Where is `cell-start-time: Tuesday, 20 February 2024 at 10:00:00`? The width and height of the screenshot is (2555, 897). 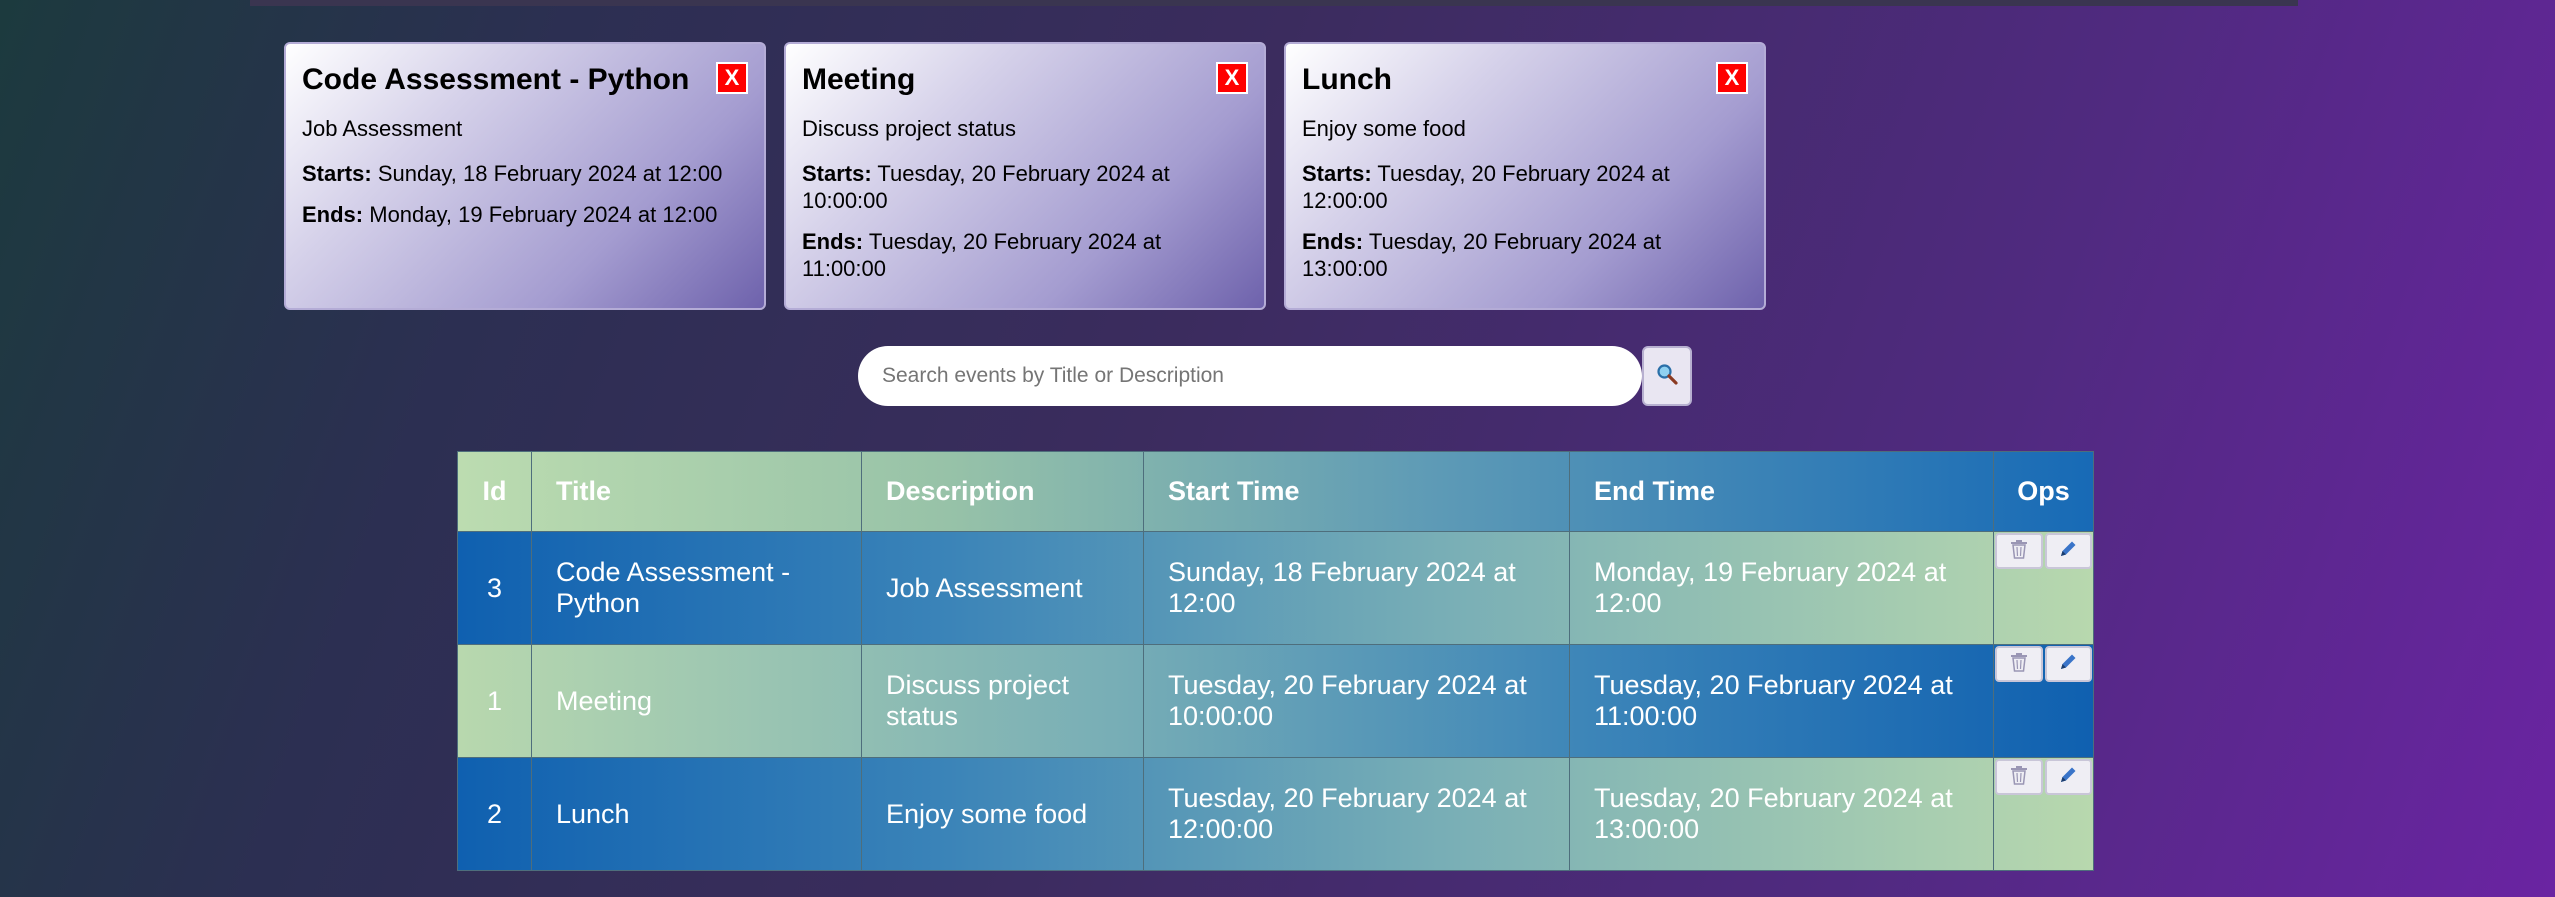
cell-start-time: Tuesday, 20 February 2024 at 10:00:00 is located at coordinates (1356, 701).